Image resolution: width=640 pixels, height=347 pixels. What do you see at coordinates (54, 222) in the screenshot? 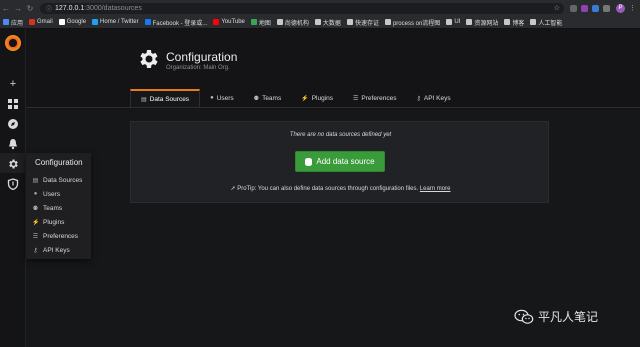
I see `flyout-item-label: Plugins` at bounding box center [54, 222].